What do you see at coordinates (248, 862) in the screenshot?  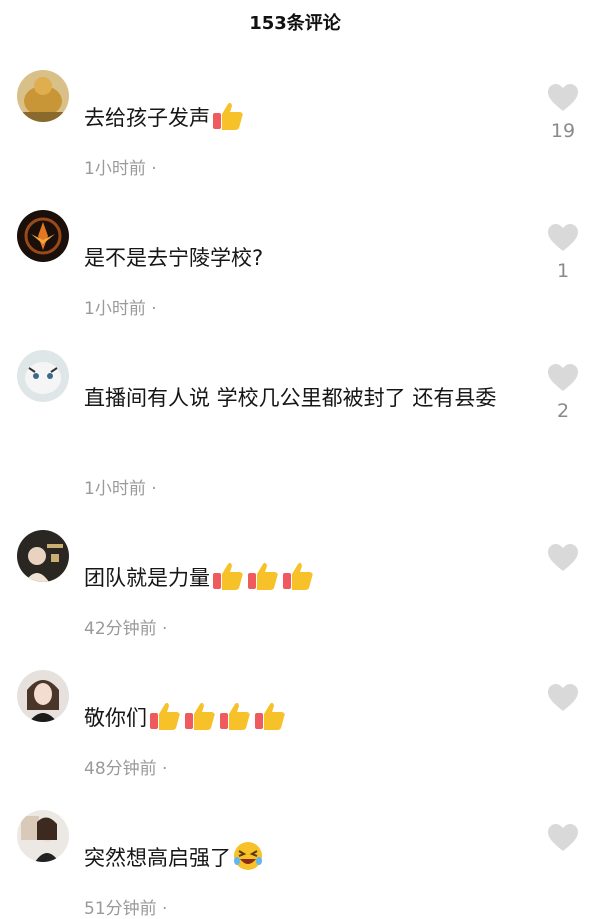 I see `rolling-laughing-icon` at bounding box center [248, 862].